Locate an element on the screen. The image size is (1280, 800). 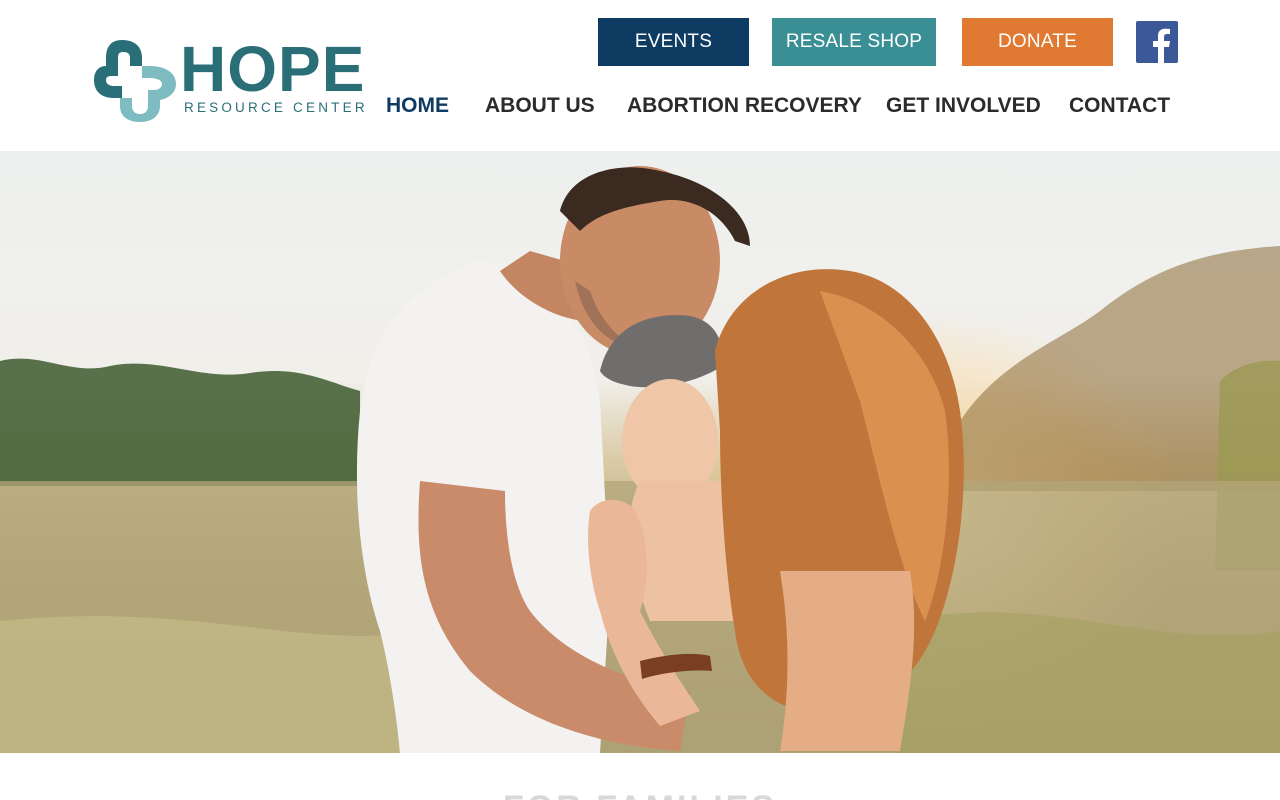
hope-logo-icon is located at coordinates (135, 81).